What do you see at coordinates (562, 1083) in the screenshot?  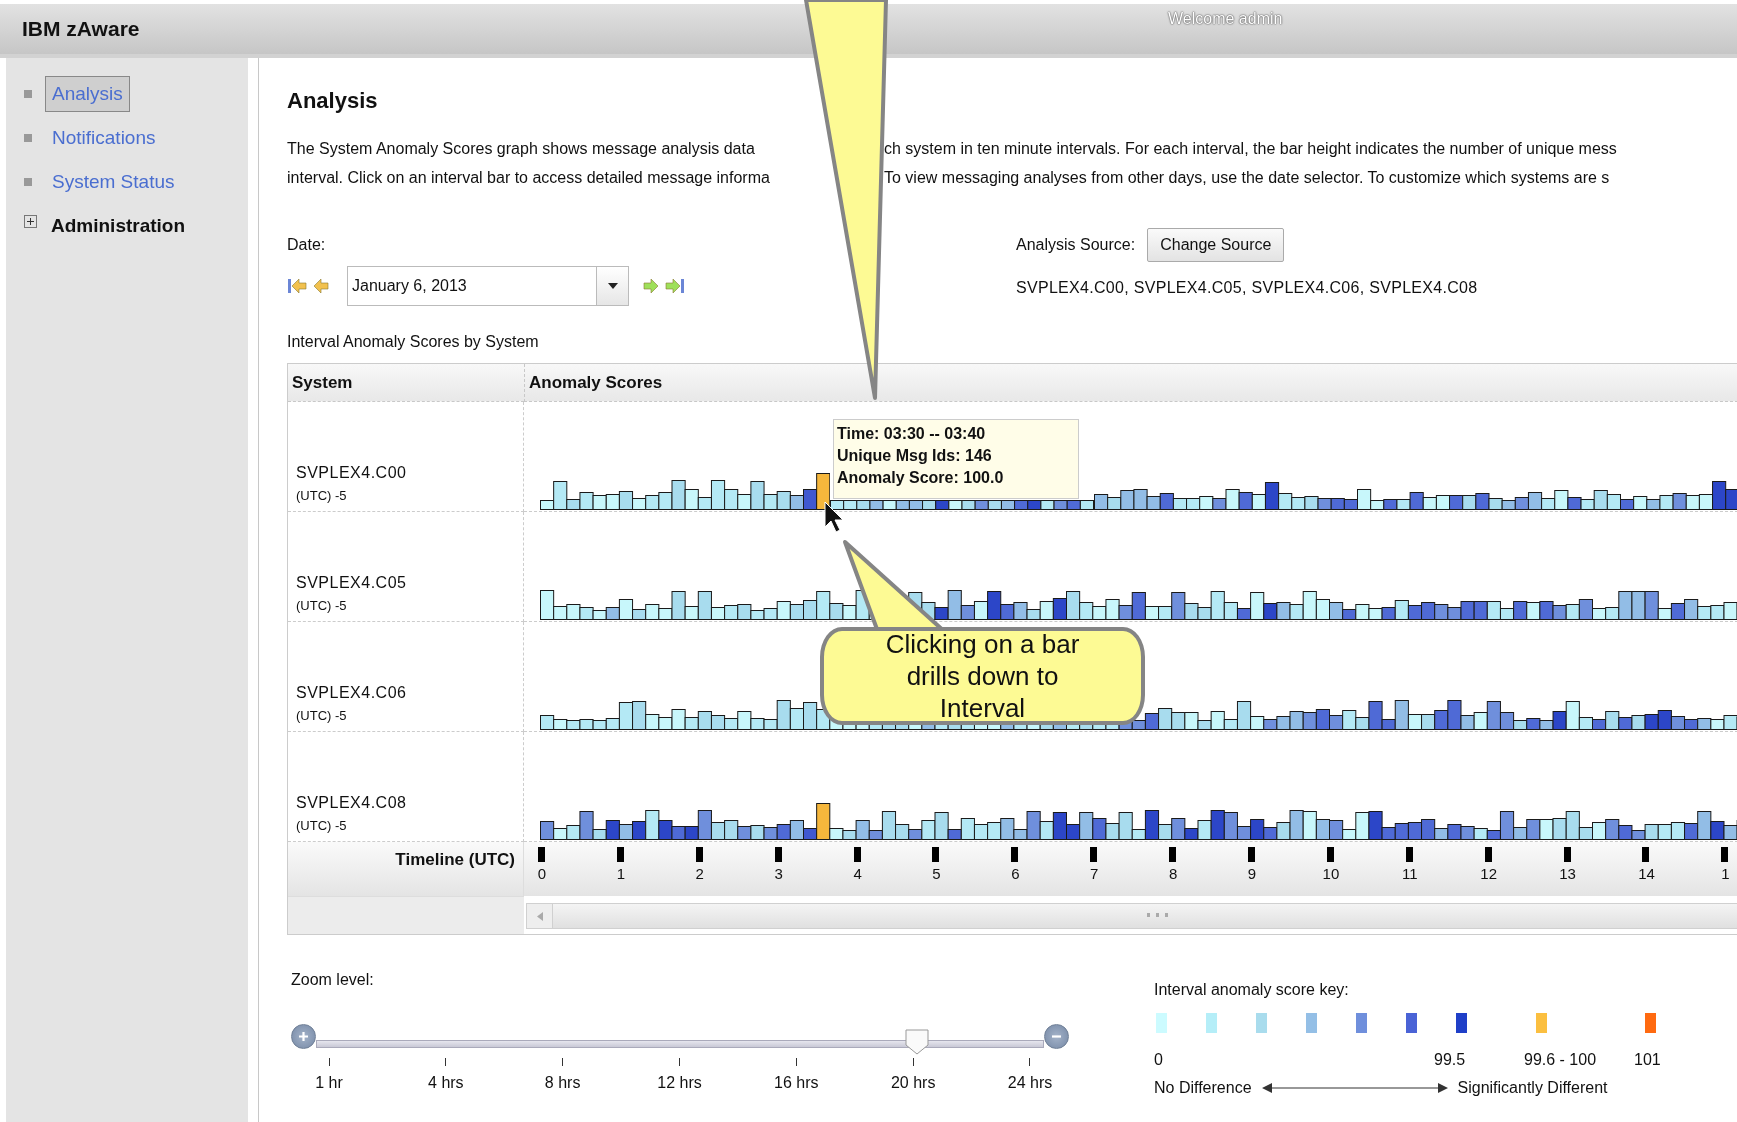 I see `zoom-tick-label: 8 hrs` at bounding box center [562, 1083].